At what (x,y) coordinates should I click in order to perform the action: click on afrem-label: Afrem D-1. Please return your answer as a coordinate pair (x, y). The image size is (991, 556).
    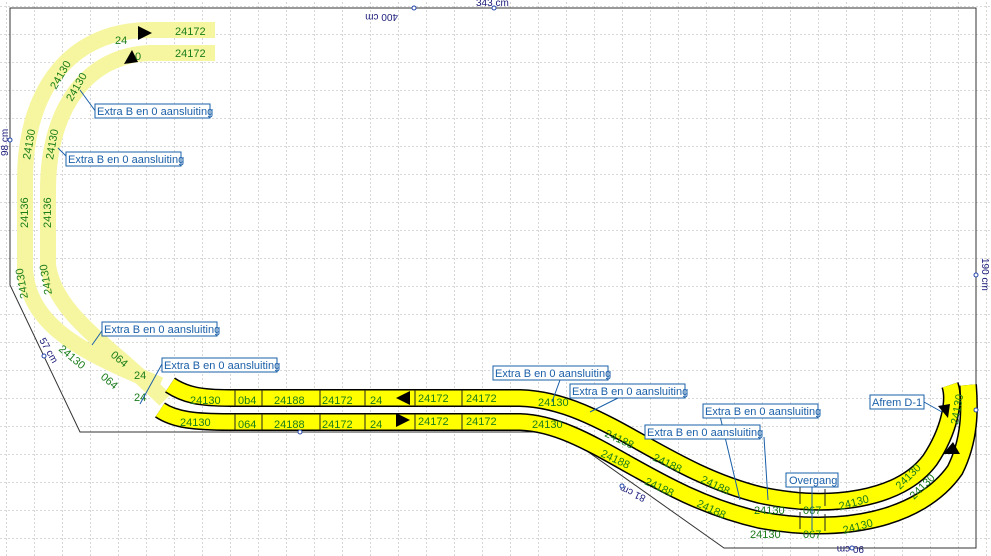
    Looking at the image, I should click on (897, 403).